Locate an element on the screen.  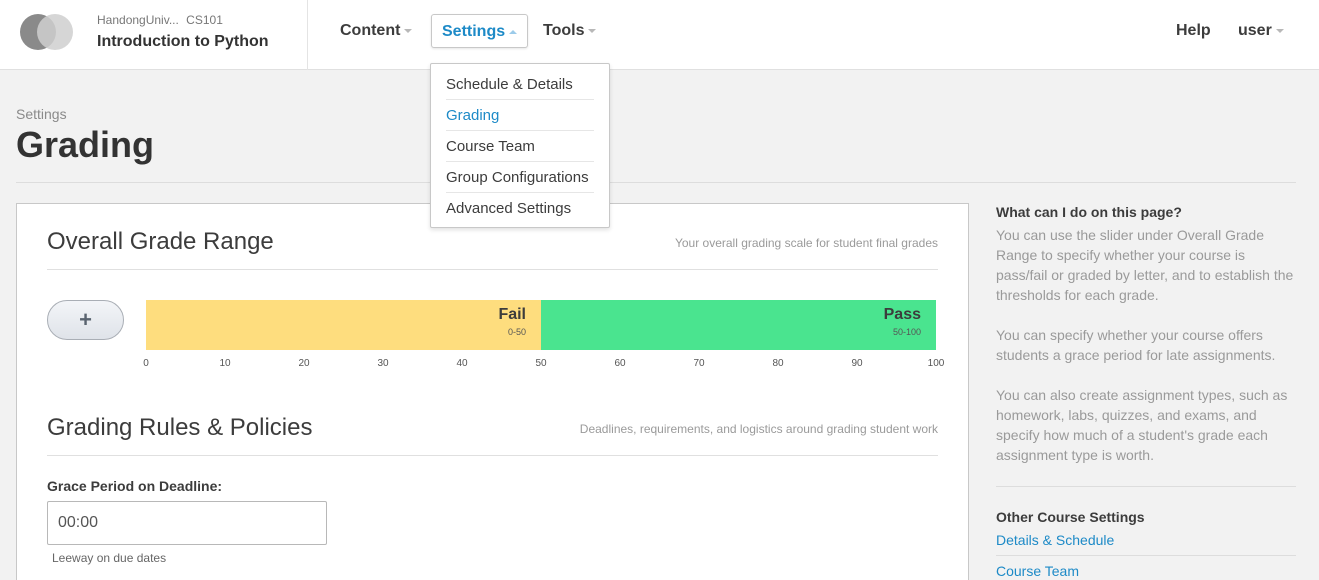
course-org-line: HandongUniv... CS101 is located at coordinates (162, 20).